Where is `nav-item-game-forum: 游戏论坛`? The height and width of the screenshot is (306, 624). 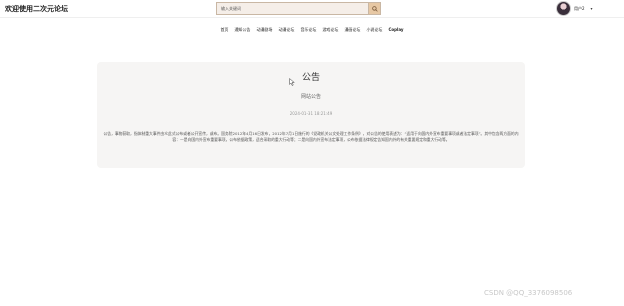 nav-item-game-forum: 游戏论坛 is located at coordinates (330, 30).